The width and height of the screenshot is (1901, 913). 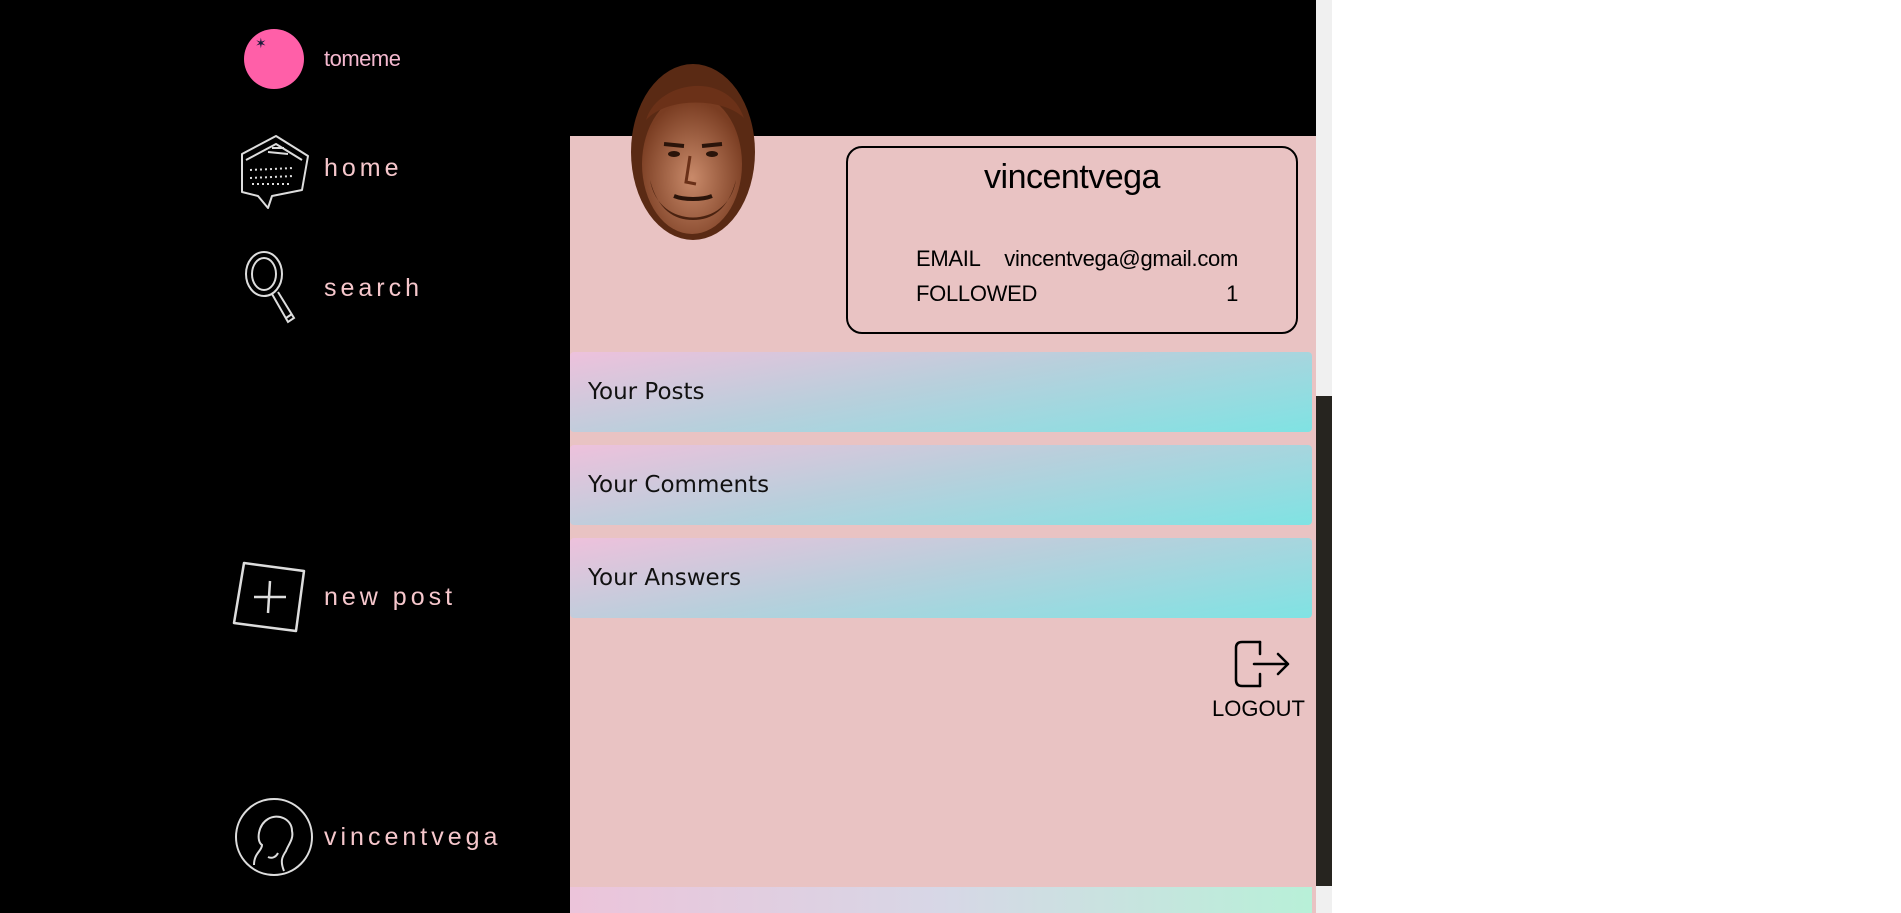 I want to click on bottom-gradient-strip, so click(x=941, y=900).